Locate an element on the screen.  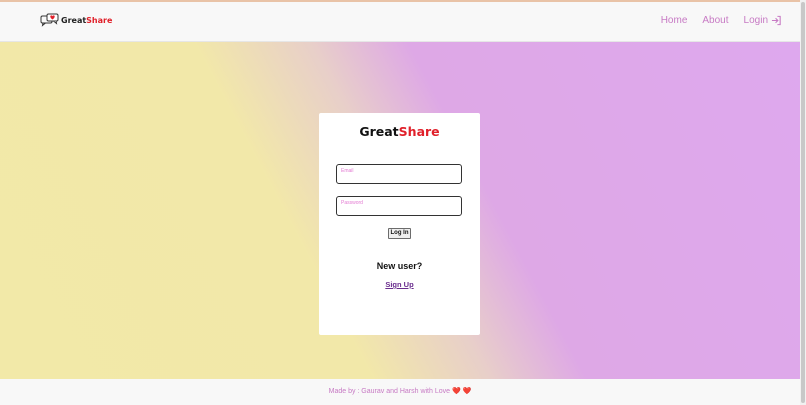
nav-login-link: Login is located at coordinates (763, 20).